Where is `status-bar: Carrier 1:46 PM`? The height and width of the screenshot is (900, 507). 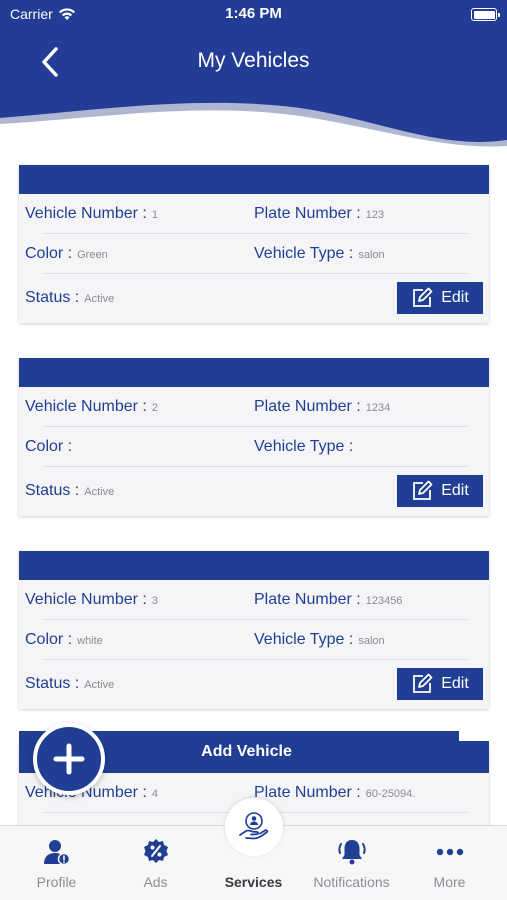
status-bar: Carrier 1:46 PM is located at coordinates (253, 15).